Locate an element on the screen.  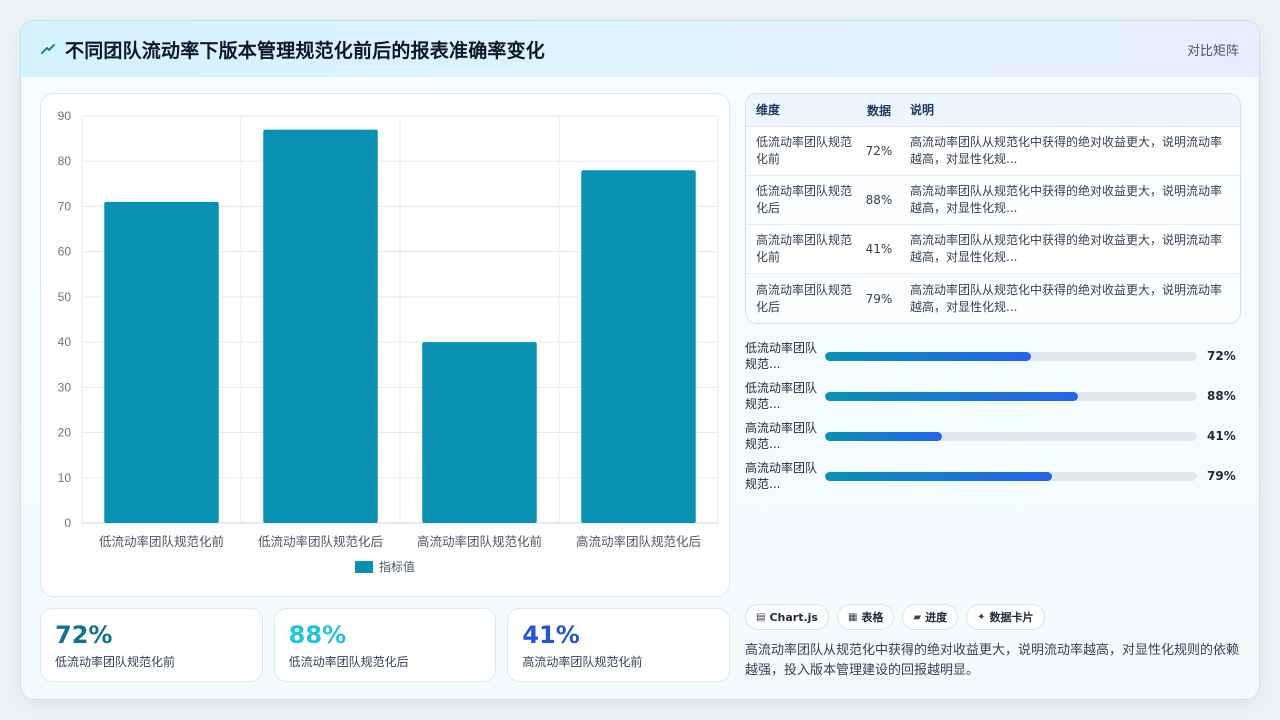
table-header-dimension: 维度 is located at coordinates (768, 109).